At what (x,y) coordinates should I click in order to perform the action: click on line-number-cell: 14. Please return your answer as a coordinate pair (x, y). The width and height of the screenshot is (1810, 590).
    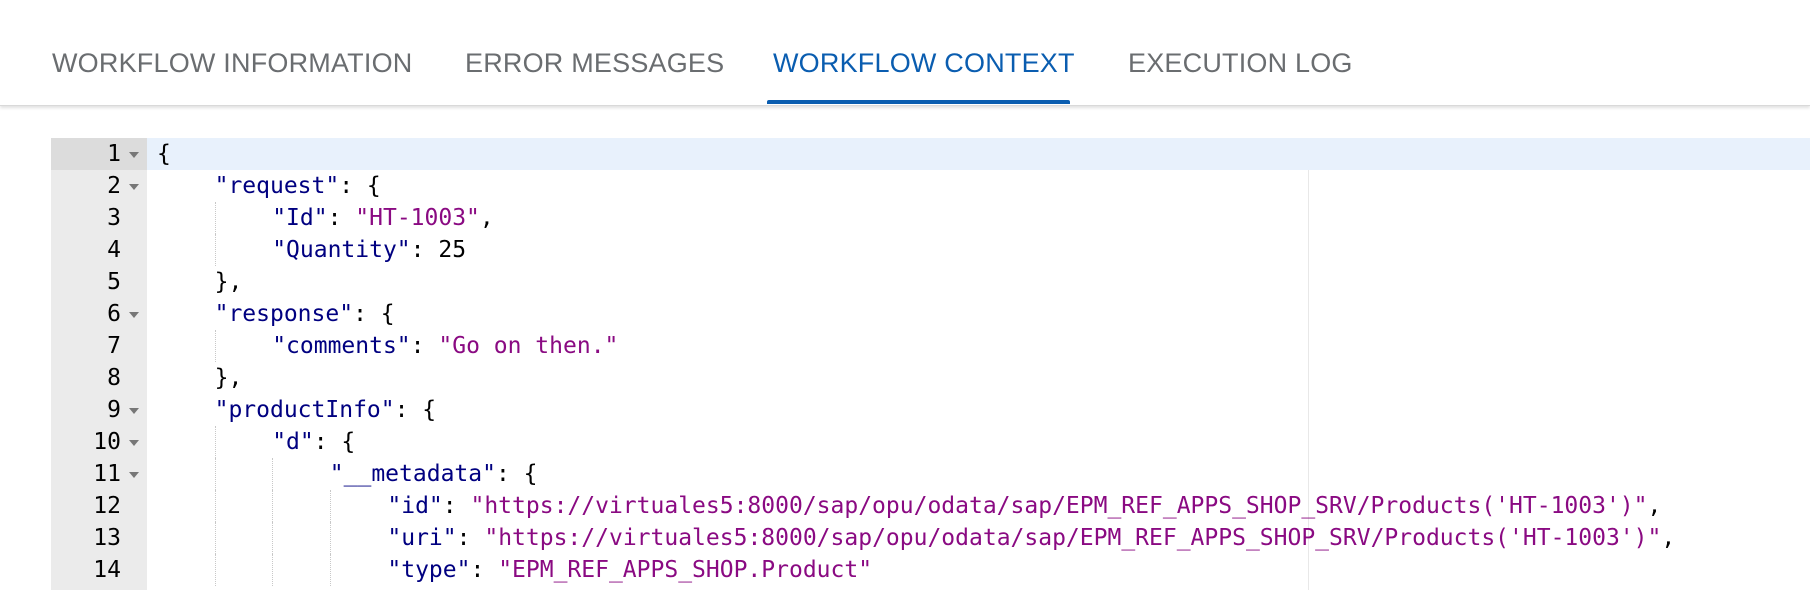
    Looking at the image, I should click on (99, 570).